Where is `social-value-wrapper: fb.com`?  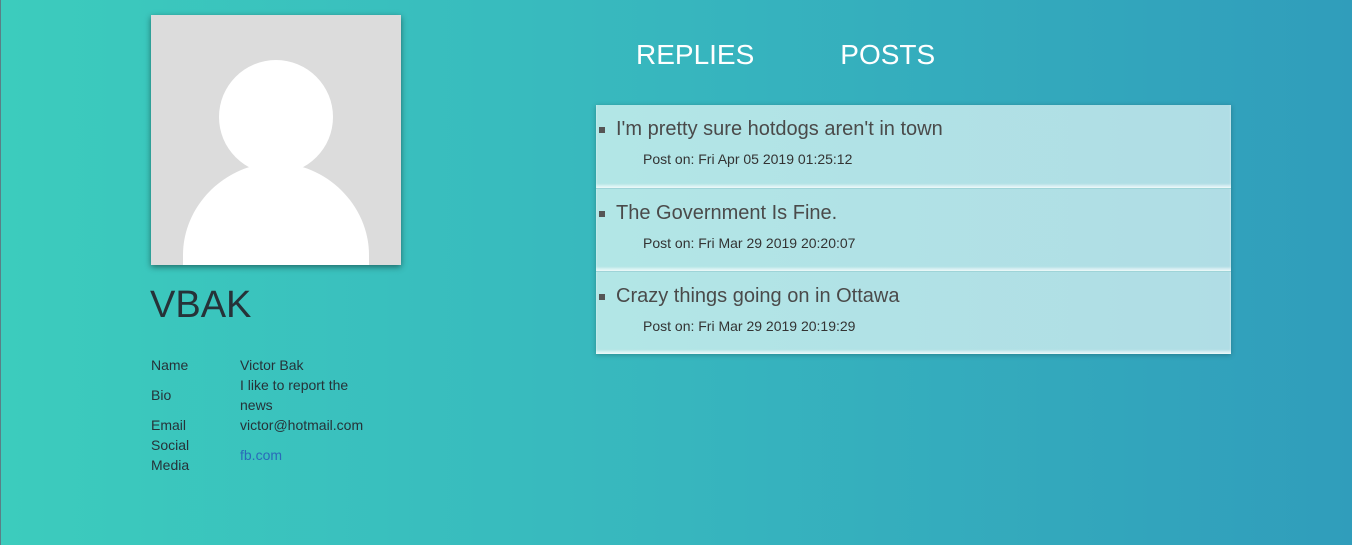 social-value-wrapper: fb.com is located at coordinates (305, 455).